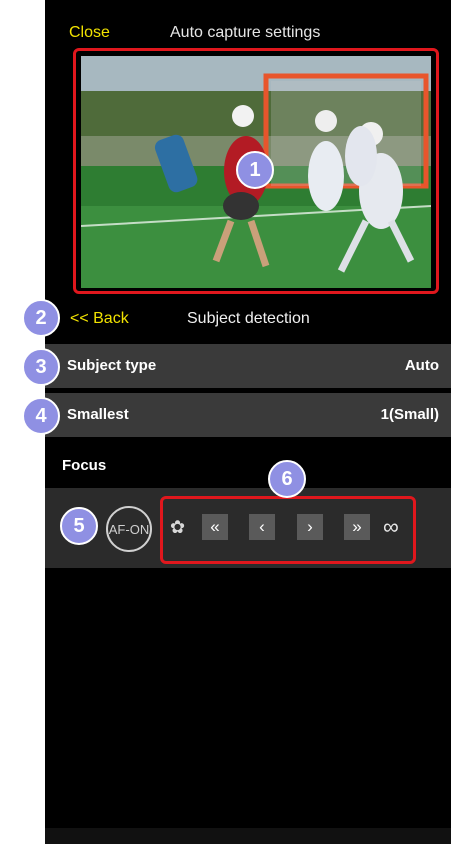  I want to click on smallest-label: Smallest, so click(98, 414).